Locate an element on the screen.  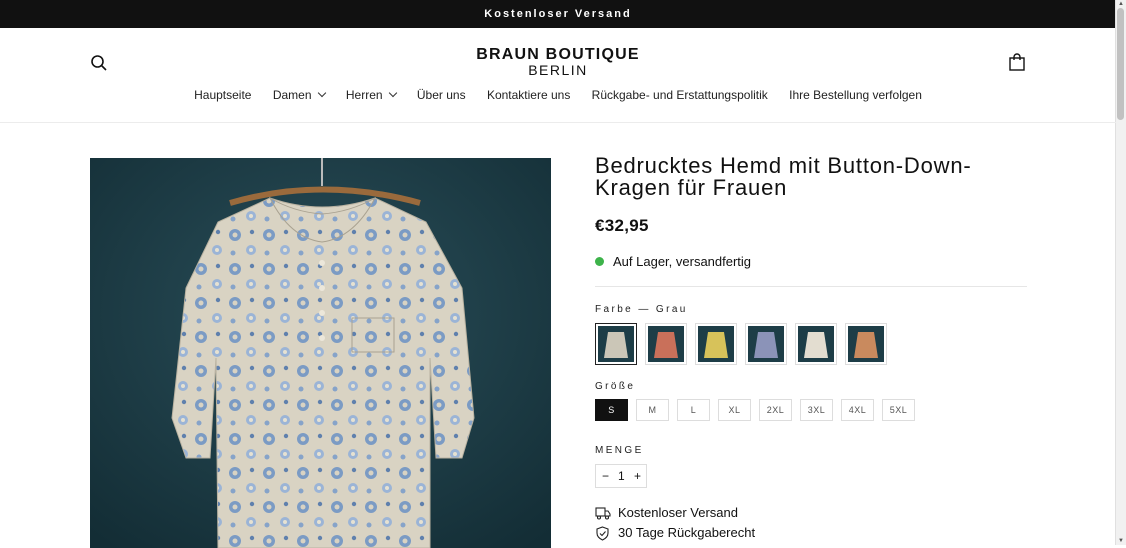
quantity-stepper: − 1 + is located at coordinates (621, 476).